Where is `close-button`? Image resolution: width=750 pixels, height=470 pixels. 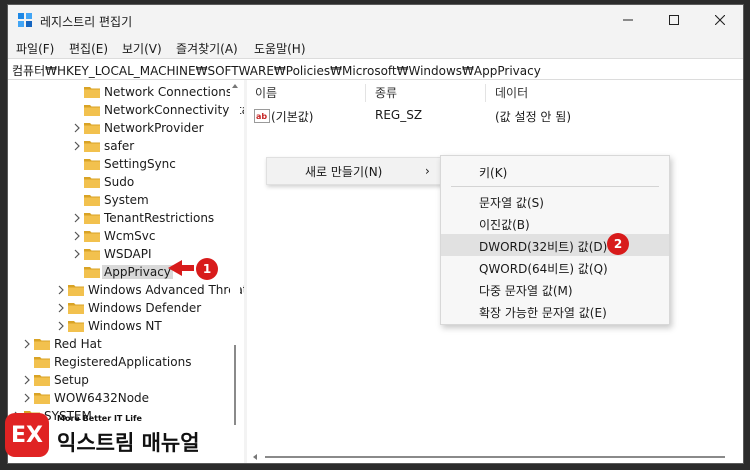 close-button is located at coordinates (720, 20).